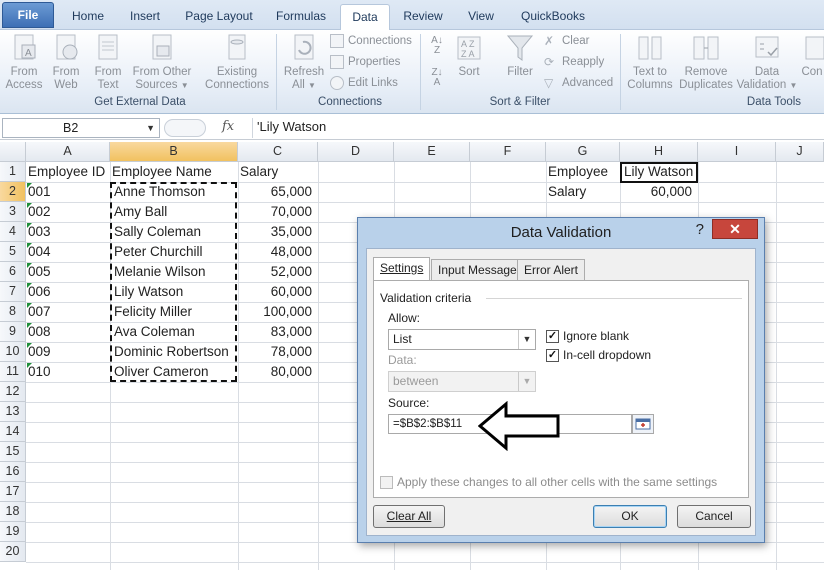 The width and height of the screenshot is (824, 570). What do you see at coordinates (13, 292) in the screenshot?
I see `row-header-7: 7` at bounding box center [13, 292].